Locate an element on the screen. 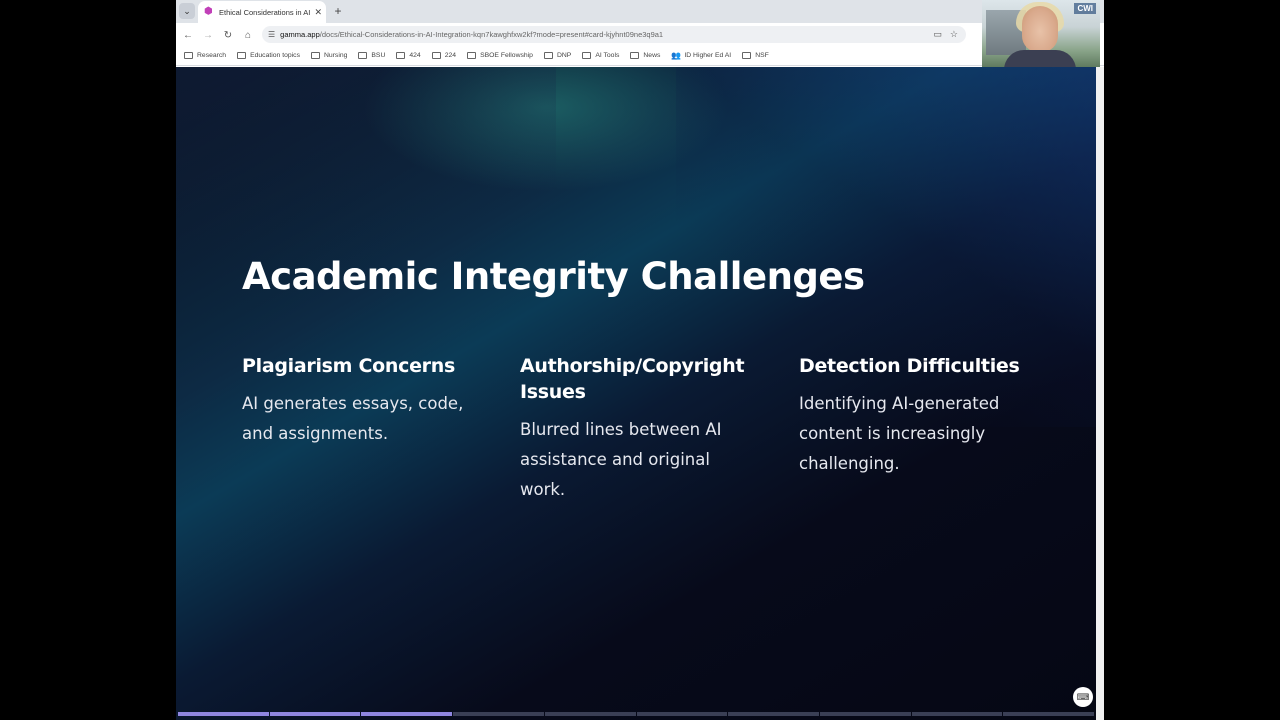 This screenshot has width=1280, height=720. slide-progress-bar is located at coordinates (636, 714).